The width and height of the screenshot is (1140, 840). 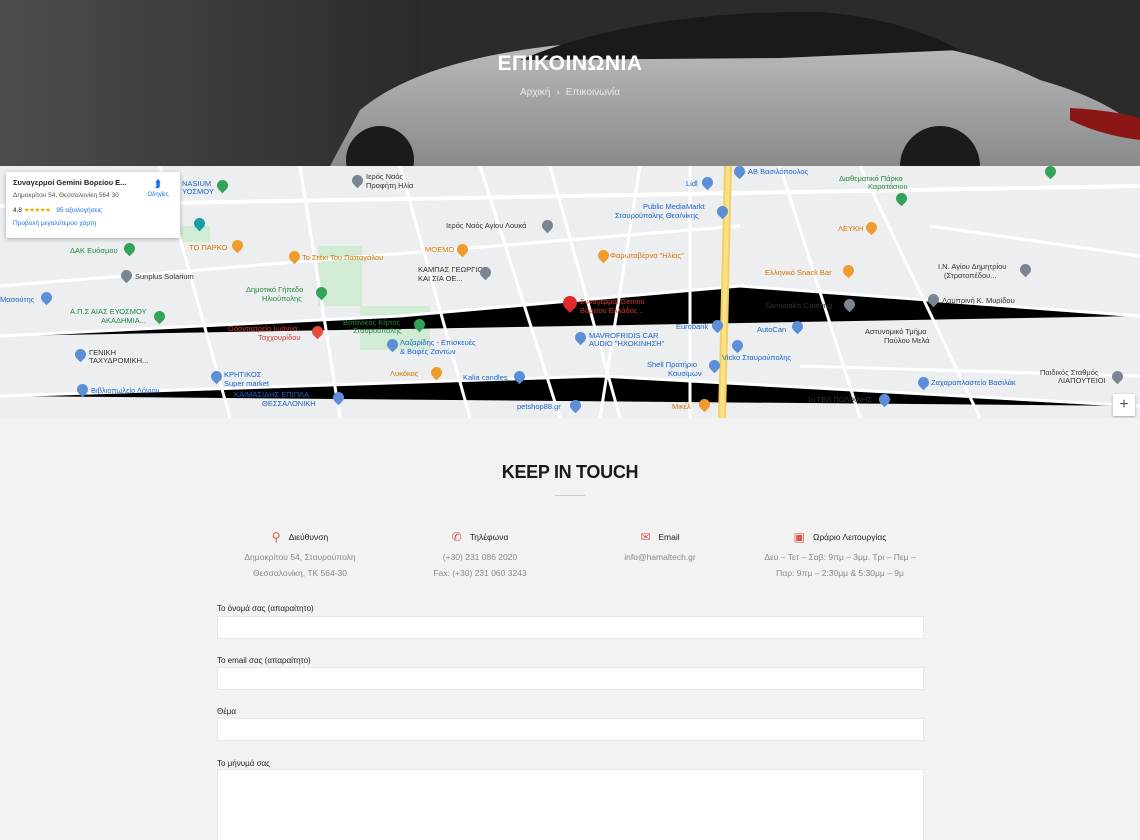 What do you see at coordinates (247, 383) in the screenshot?
I see `map-label: Super market` at bounding box center [247, 383].